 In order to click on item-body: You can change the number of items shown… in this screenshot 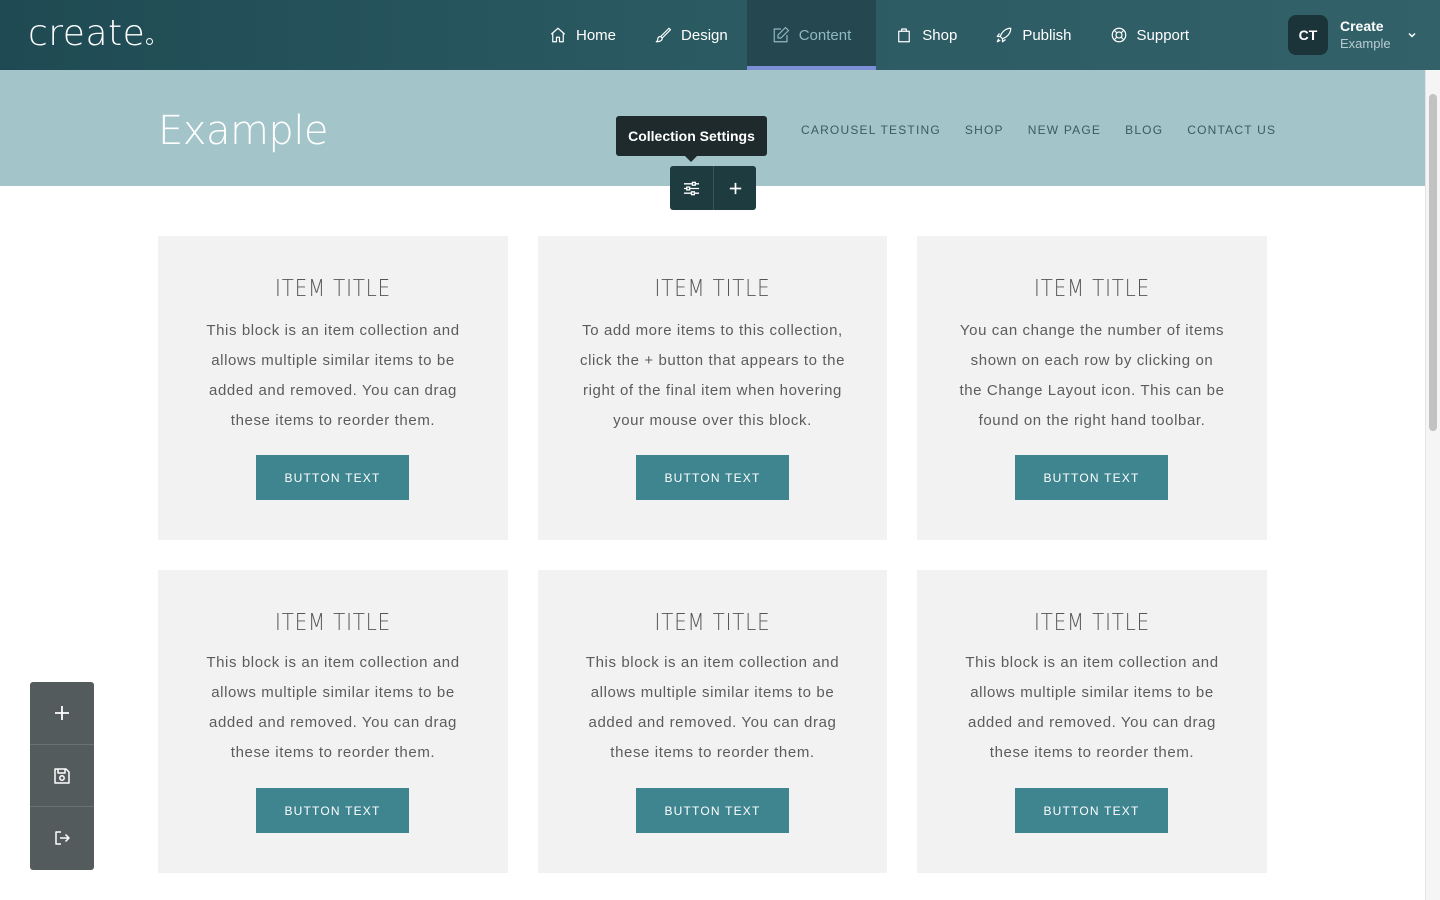, I will do `click(1092, 375)`.